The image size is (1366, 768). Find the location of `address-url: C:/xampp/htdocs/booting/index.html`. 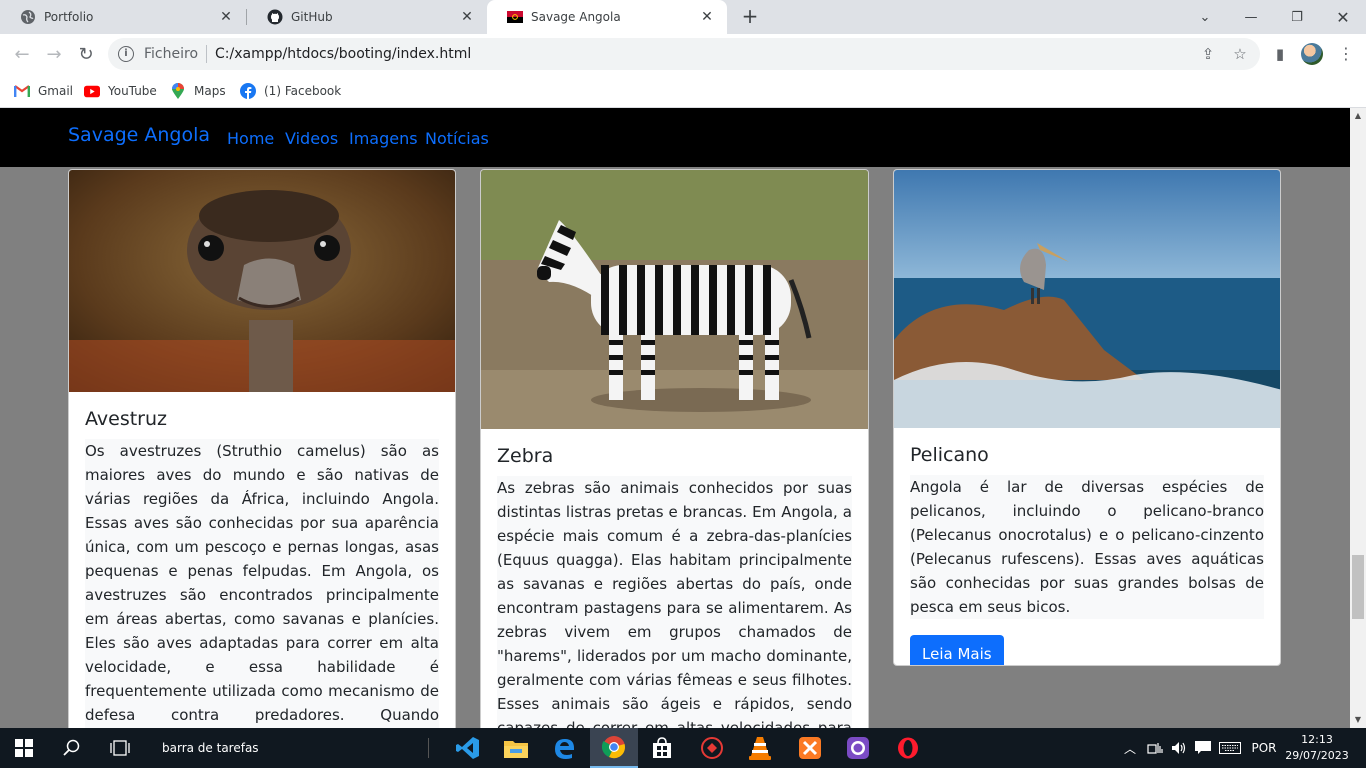

address-url: C:/xampp/htdocs/booting/index.html is located at coordinates (343, 54).